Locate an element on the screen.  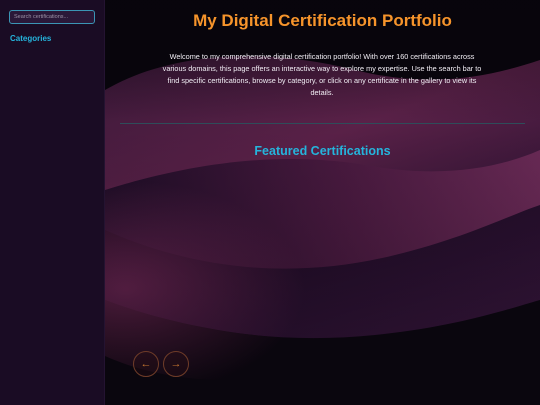
arrow-left-icon: ← is located at coordinates (146, 364).